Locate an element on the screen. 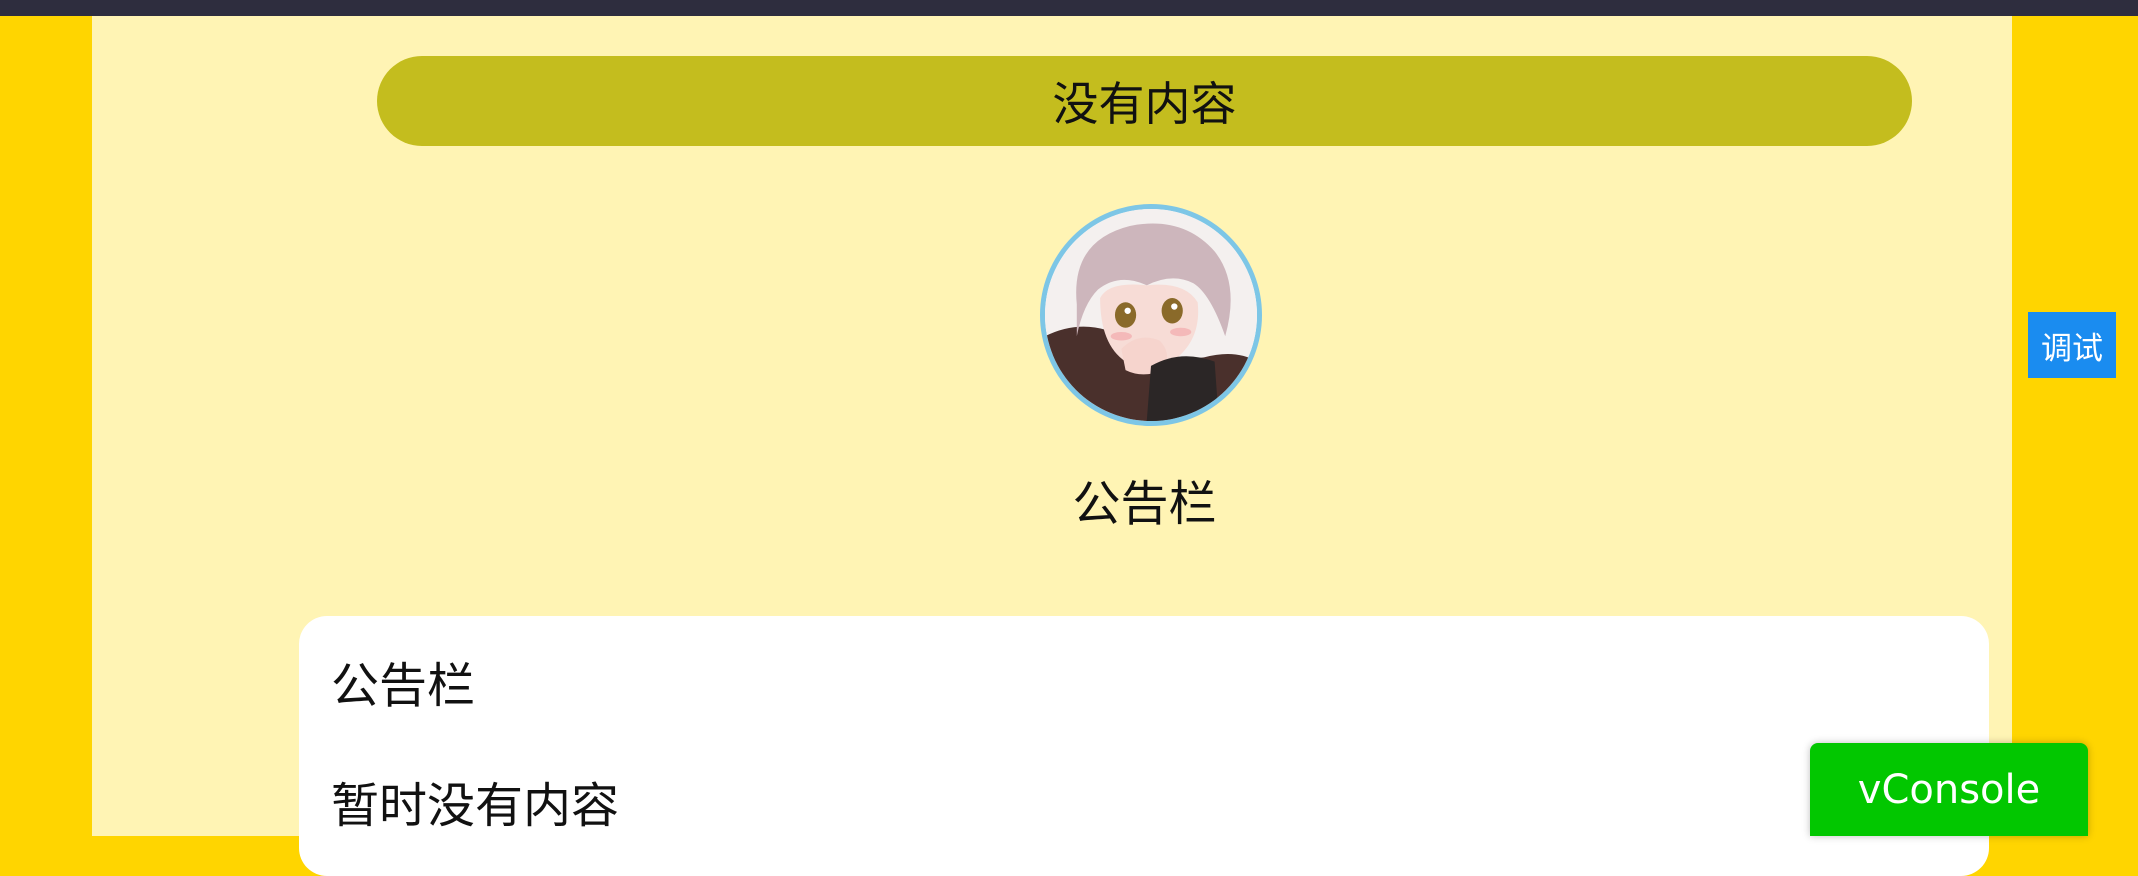 This screenshot has width=2138, height=876. top-status-bar is located at coordinates (1069, 8).